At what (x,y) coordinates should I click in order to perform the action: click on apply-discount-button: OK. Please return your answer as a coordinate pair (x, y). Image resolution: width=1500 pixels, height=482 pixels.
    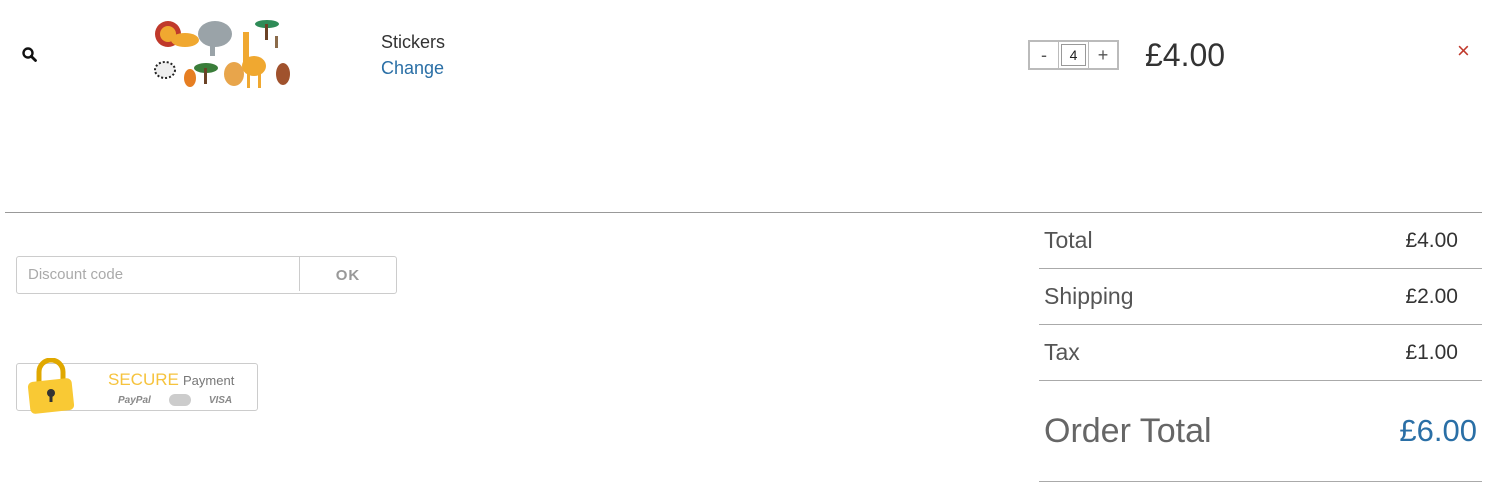
    Looking at the image, I should click on (348, 275).